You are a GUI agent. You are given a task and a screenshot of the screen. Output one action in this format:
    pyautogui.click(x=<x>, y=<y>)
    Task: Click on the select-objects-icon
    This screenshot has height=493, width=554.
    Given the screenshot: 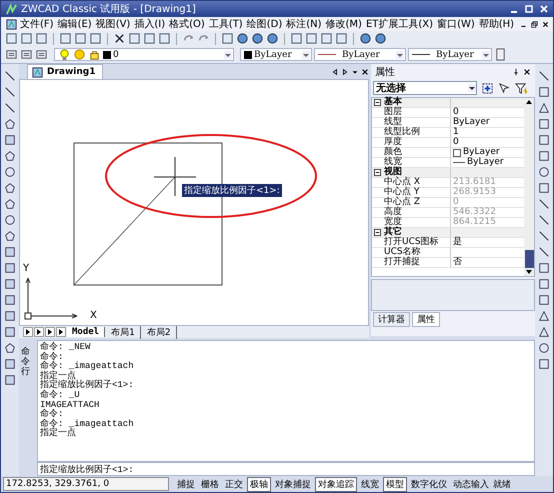 What is the action you would take?
    pyautogui.click(x=487, y=88)
    